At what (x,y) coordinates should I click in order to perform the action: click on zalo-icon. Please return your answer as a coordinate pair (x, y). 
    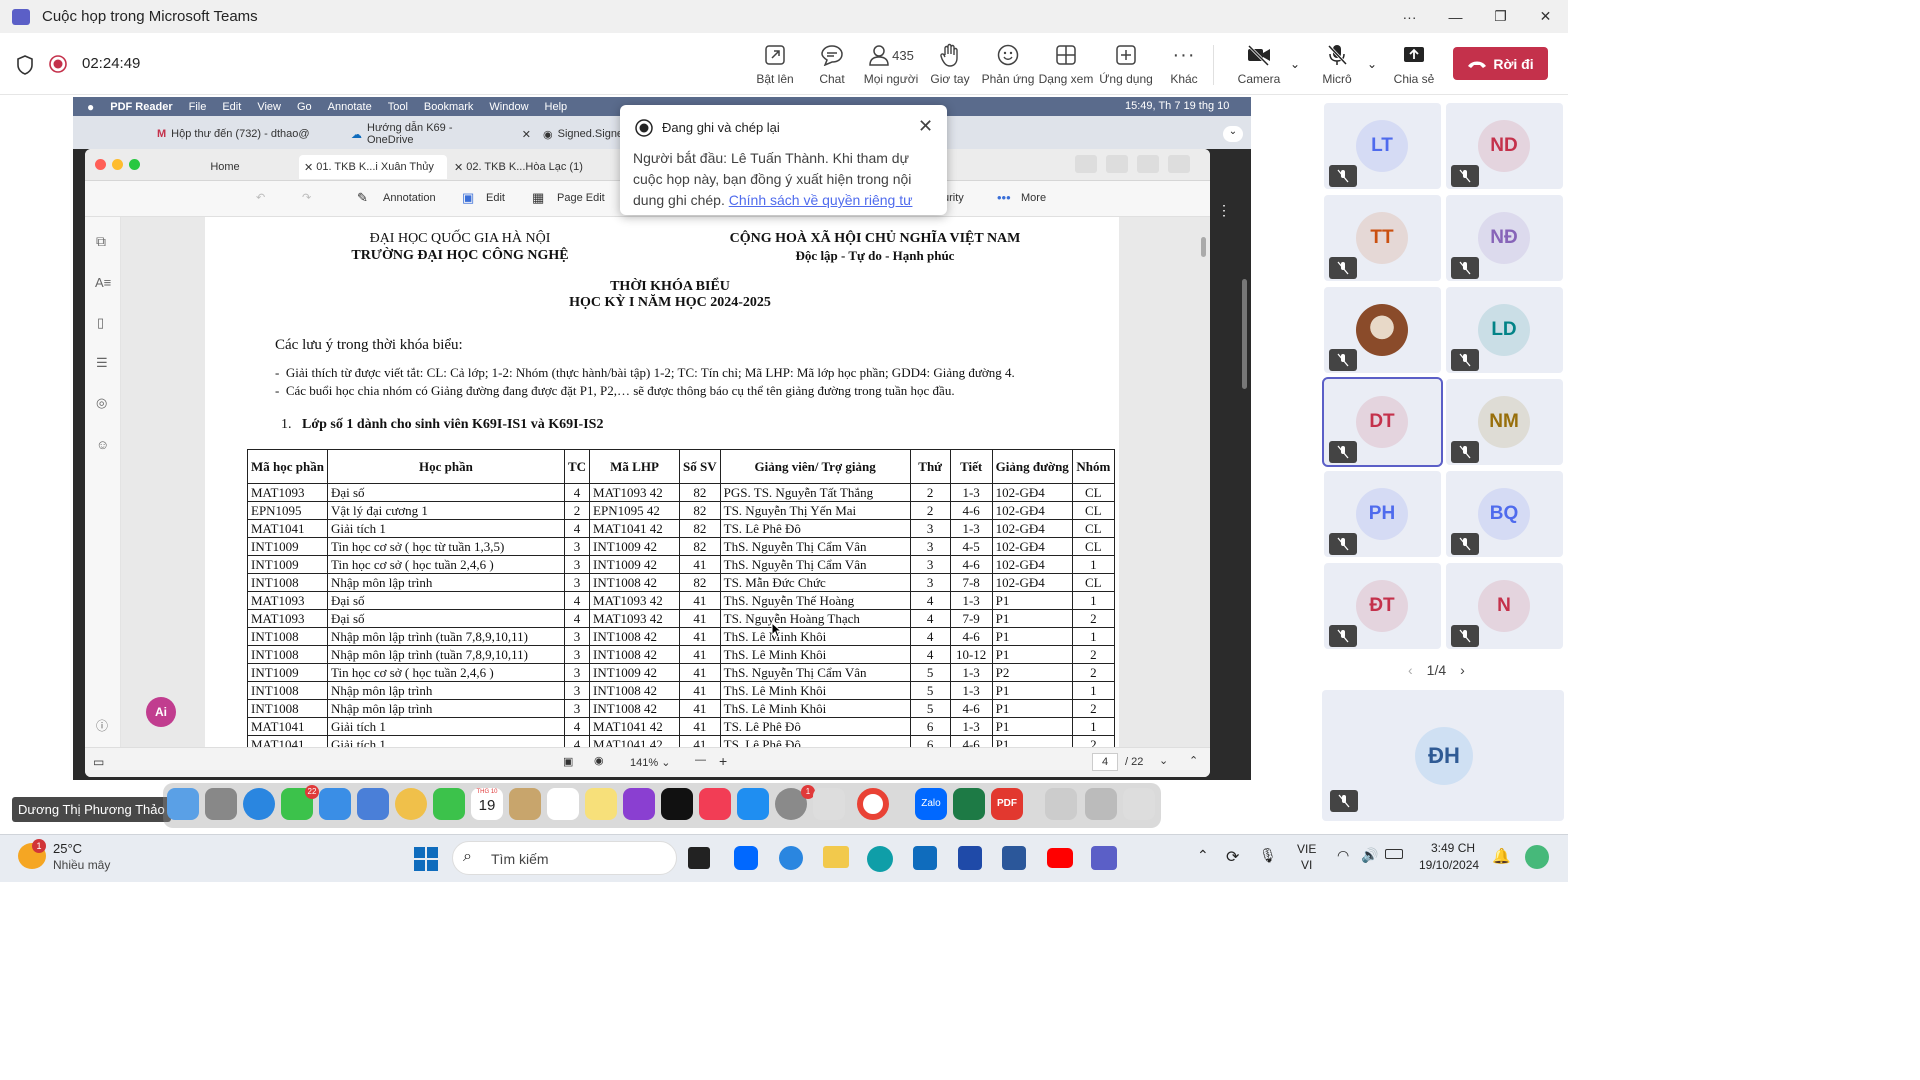
    Looking at the image, I should click on (746, 858).